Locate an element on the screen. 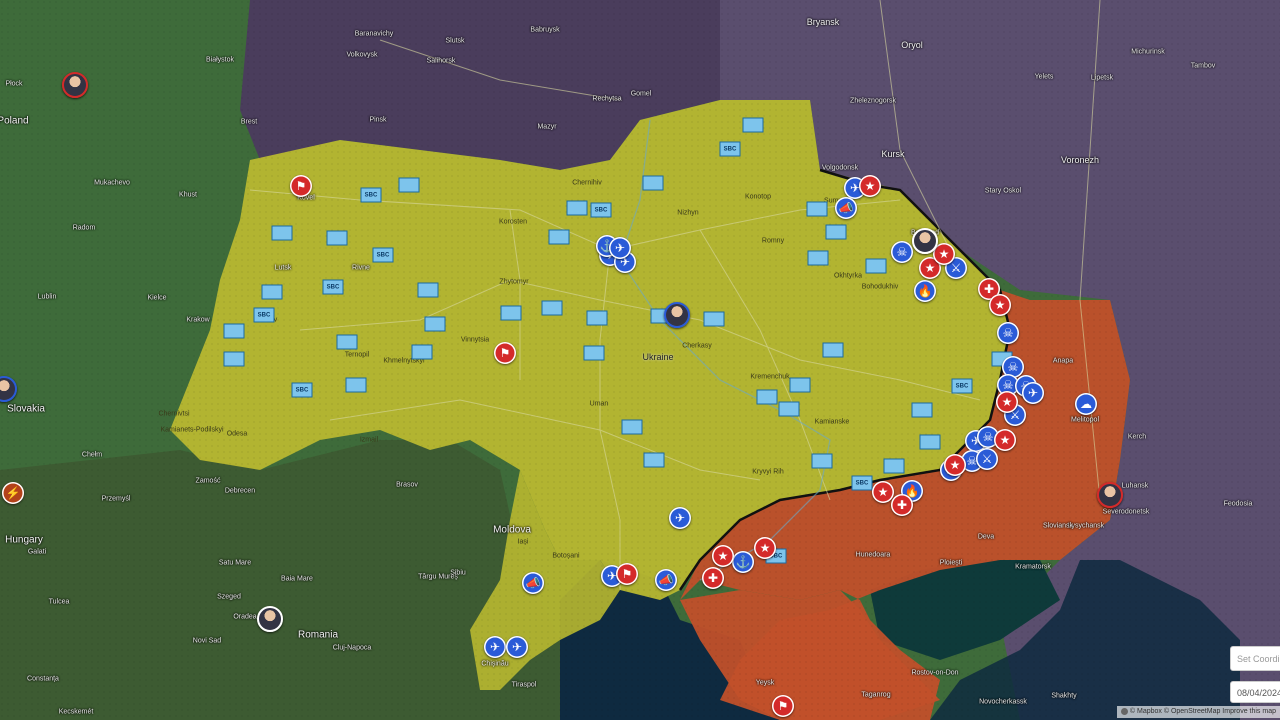 The image size is (1280, 720). mapbox-logo-icon is located at coordinates (1124, 711).